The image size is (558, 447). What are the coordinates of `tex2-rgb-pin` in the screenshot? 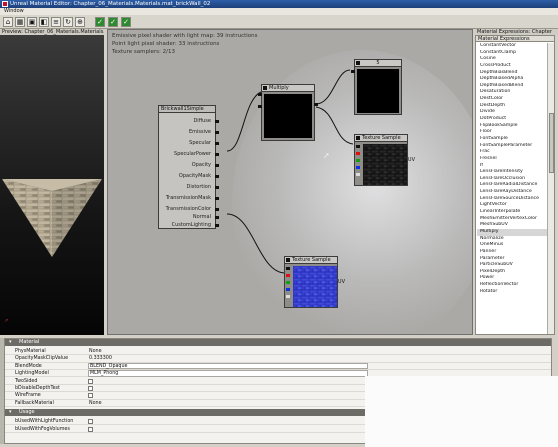 It's located at (288, 268).